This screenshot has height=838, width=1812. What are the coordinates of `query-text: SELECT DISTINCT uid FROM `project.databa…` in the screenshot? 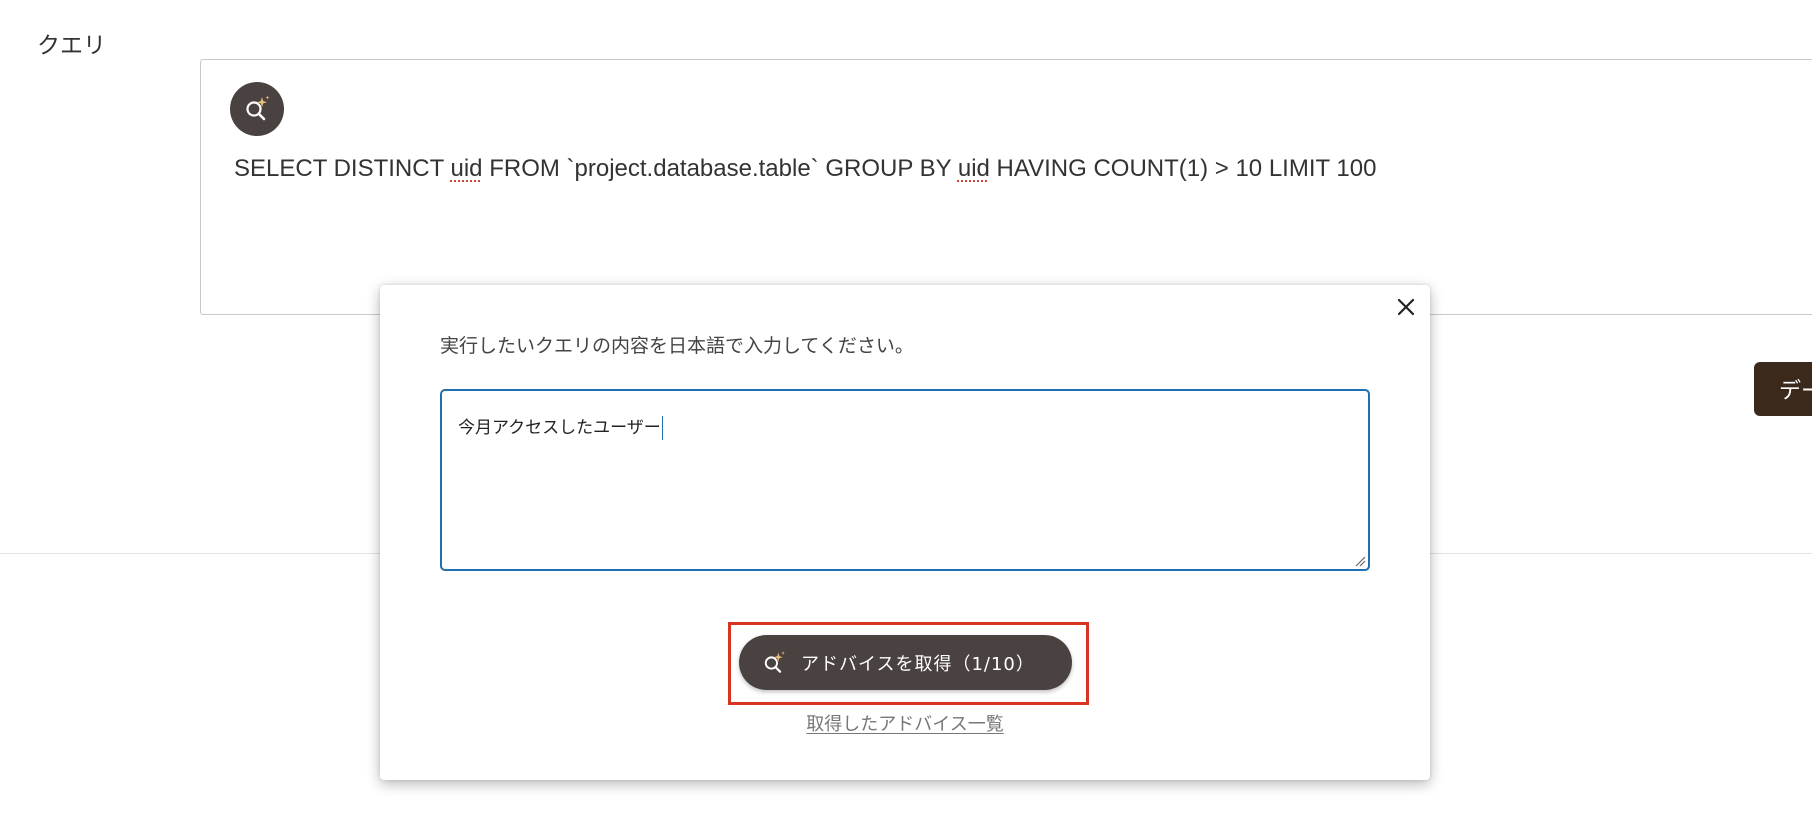 It's located at (805, 169).